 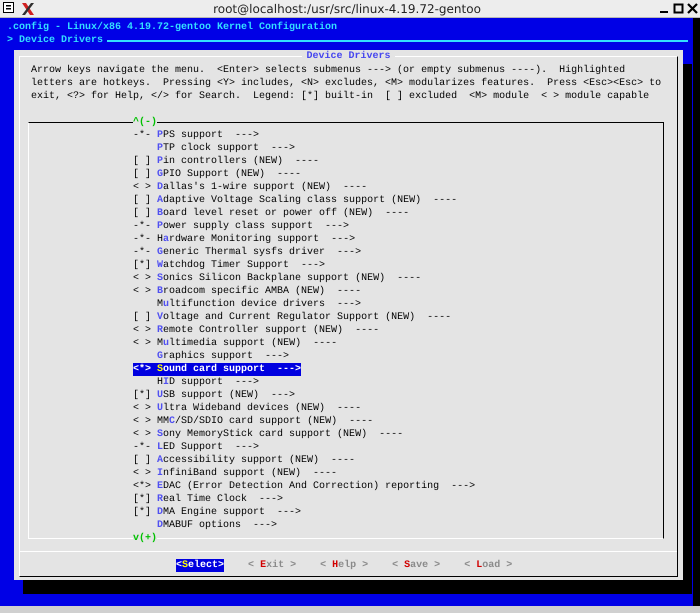 What do you see at coordinates (214, 395) in the screenshot?
I see `menu-item: [*] USB support (NEW) --->` at bounding box center [214, 395].